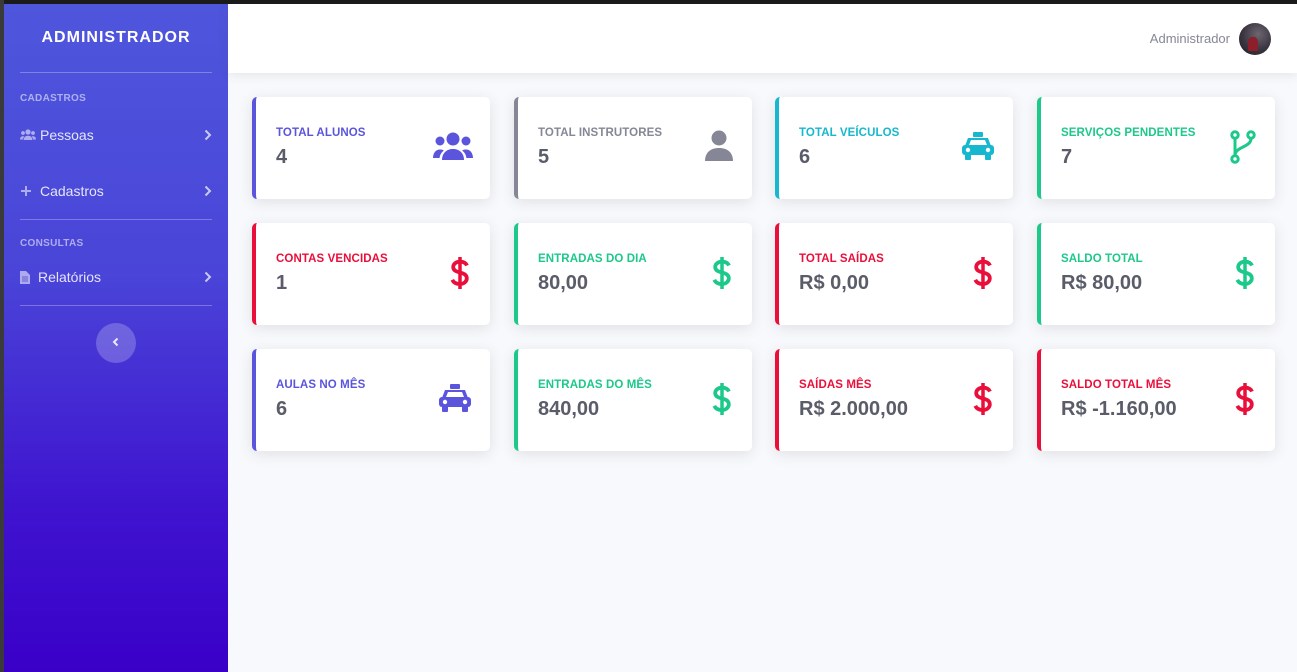  What do you see at coordinates (1156, 274) in the screenshot?
I see `card-saldo-total: SALDO TOTAL R$ 80,00` at bounding box center [1156, 274].